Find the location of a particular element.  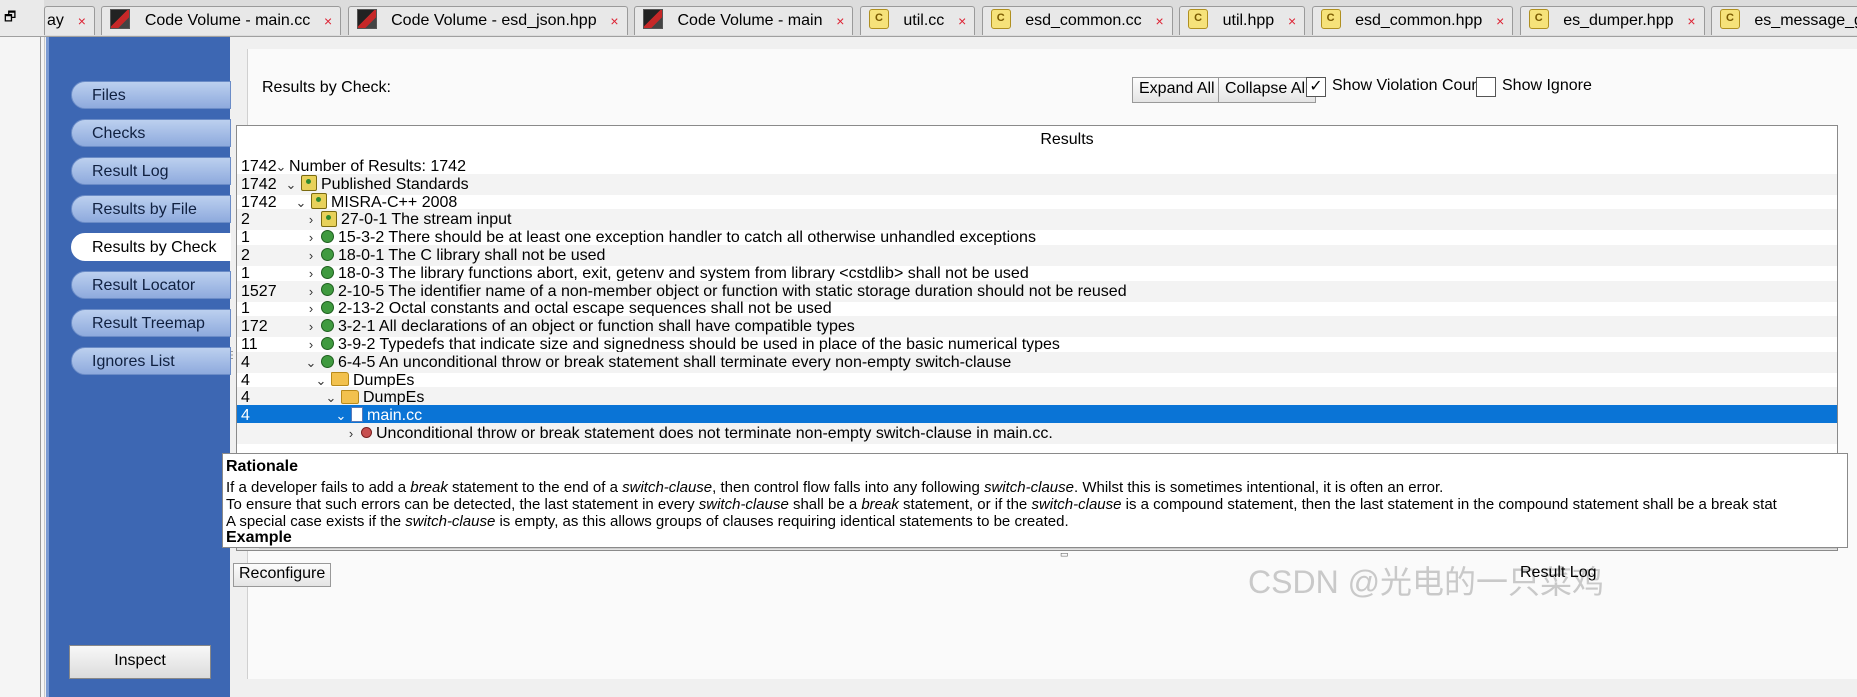

sidebar-item-ignores-list: Ignores List is located at coordinates (151, 361).